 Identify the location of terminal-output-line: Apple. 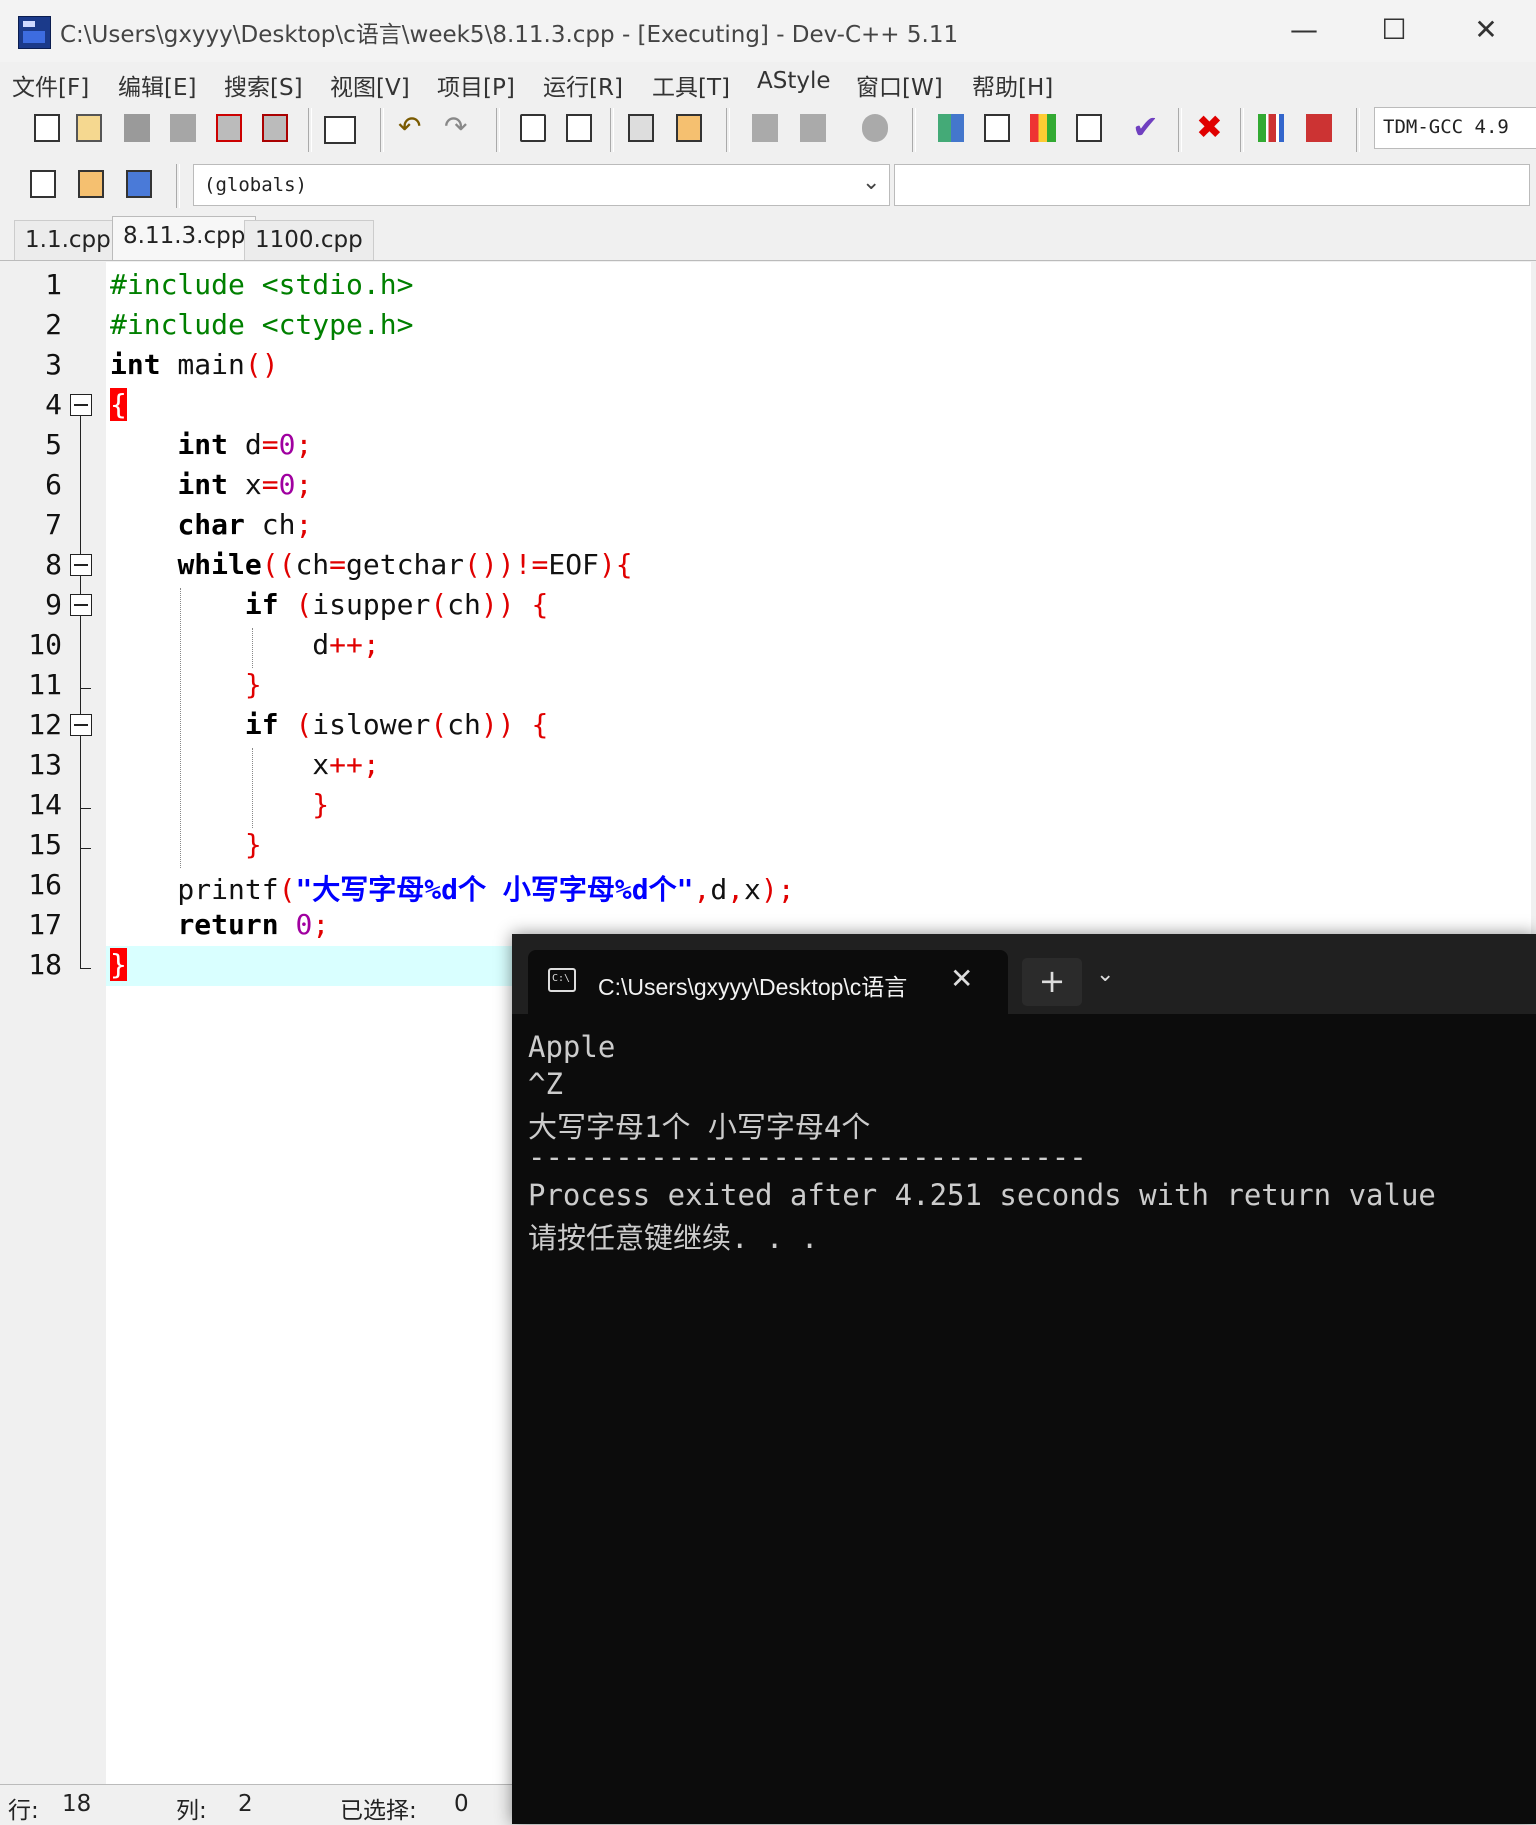
(572, 1047).